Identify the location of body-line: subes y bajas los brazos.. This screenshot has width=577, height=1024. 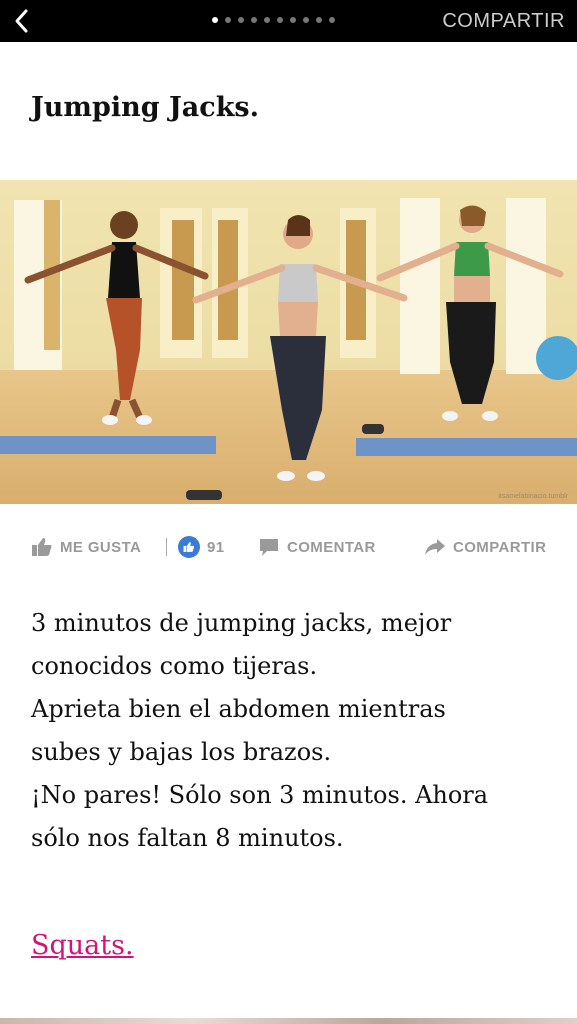
(181, 752).